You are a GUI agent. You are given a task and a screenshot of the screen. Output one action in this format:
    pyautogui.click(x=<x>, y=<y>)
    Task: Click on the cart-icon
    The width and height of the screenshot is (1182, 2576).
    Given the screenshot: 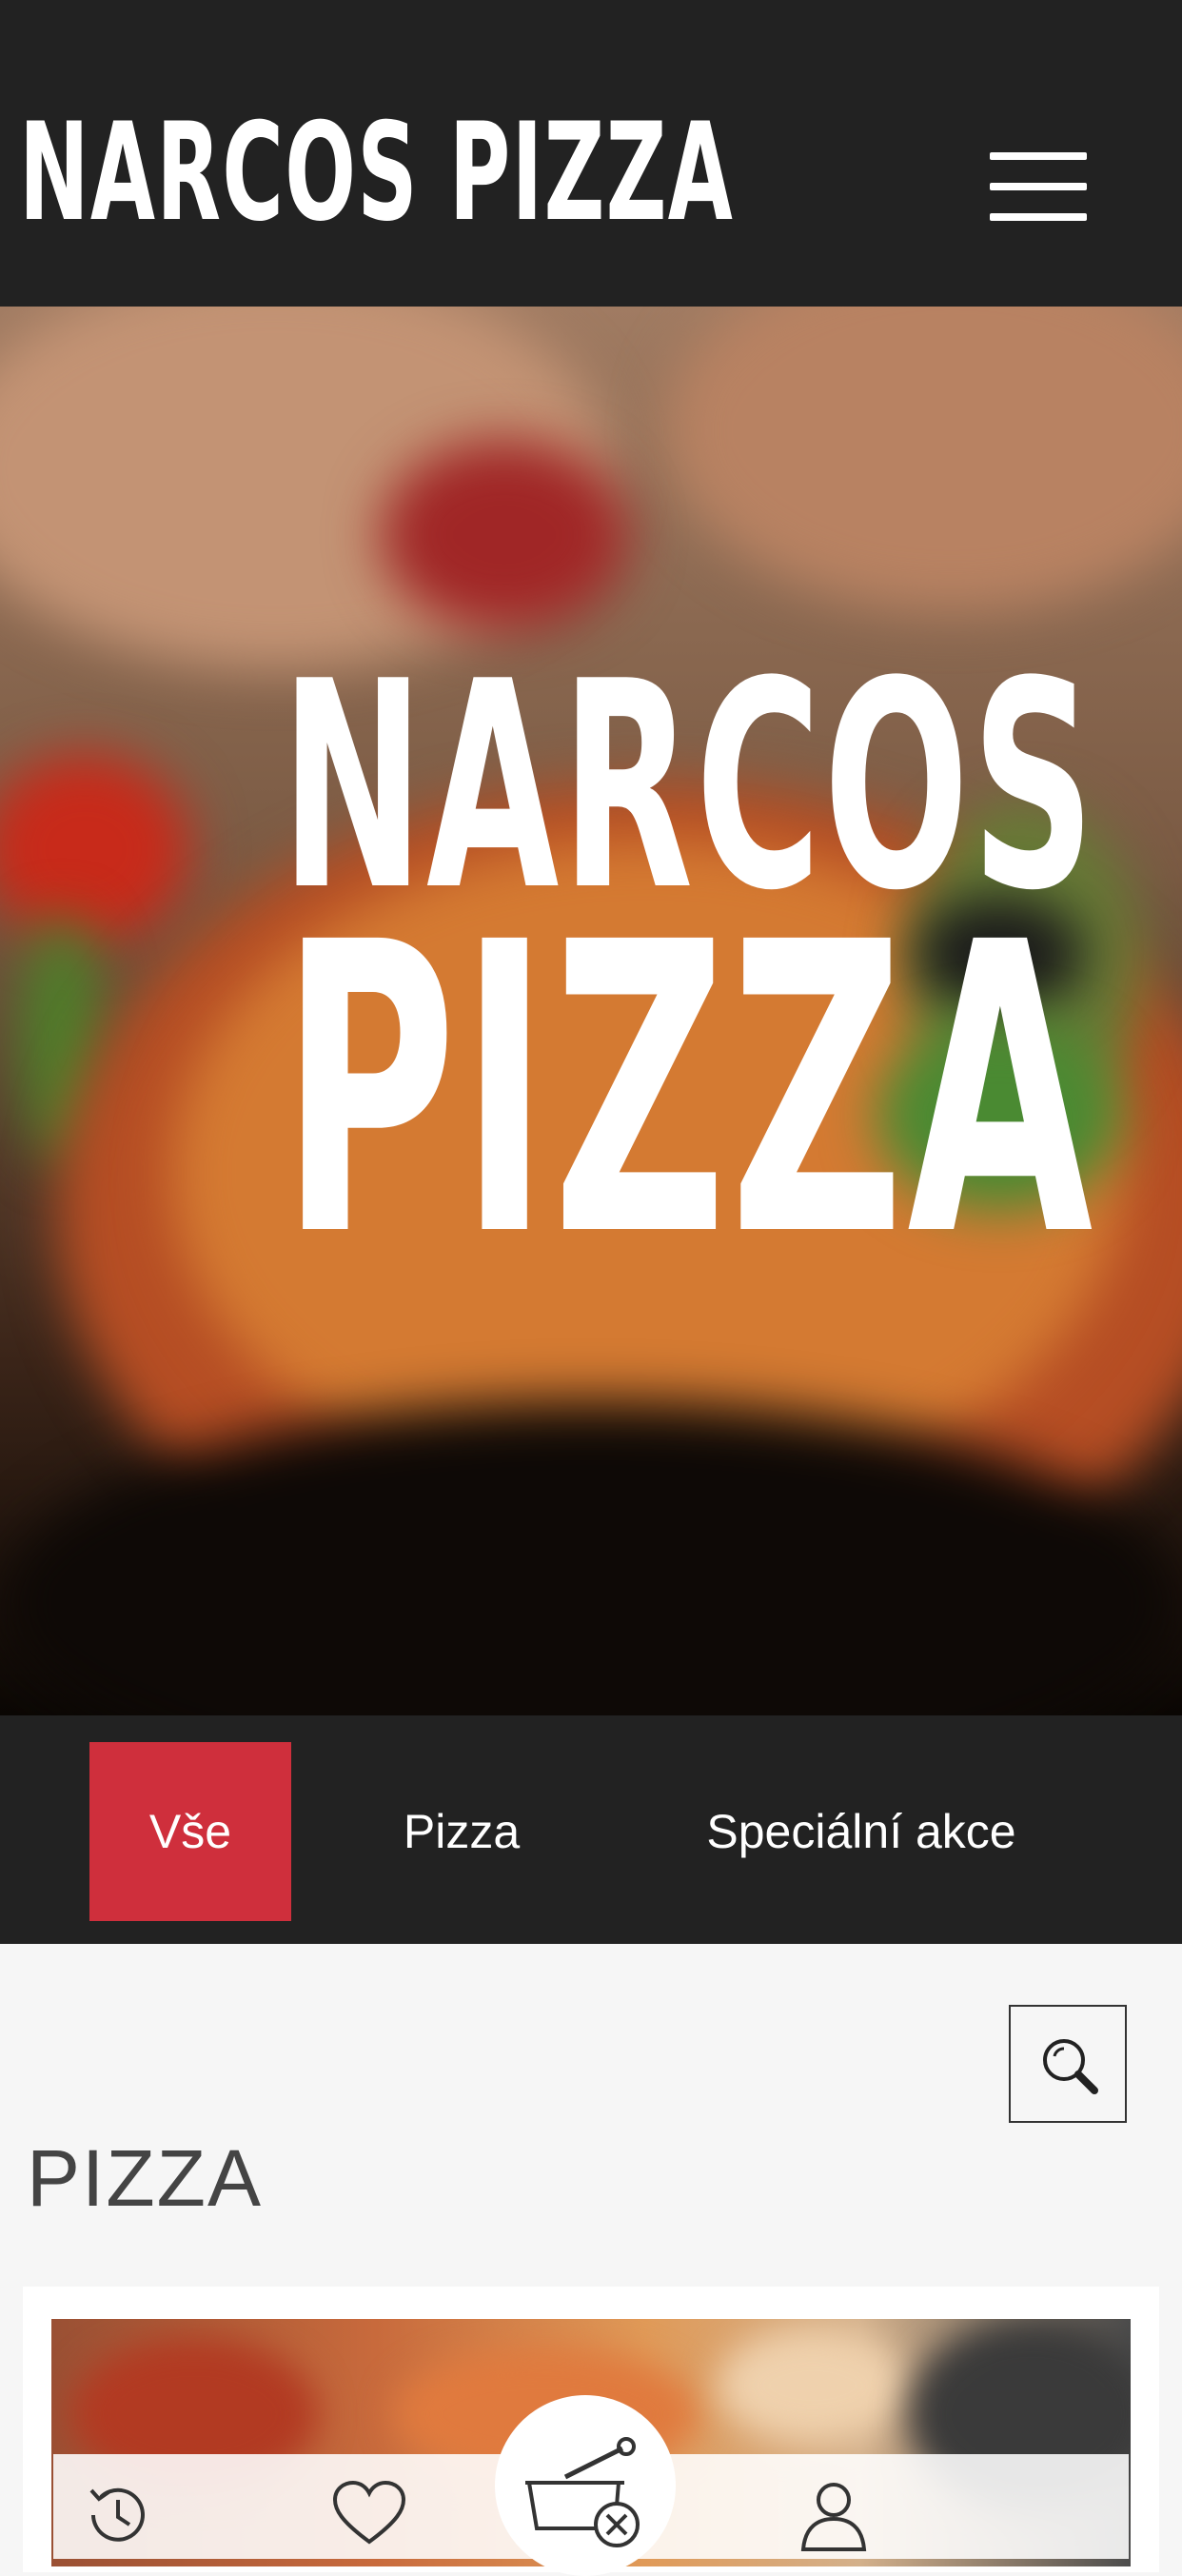 What is the action you would take?
    pyautogui.click(x=582, y=2492)
    